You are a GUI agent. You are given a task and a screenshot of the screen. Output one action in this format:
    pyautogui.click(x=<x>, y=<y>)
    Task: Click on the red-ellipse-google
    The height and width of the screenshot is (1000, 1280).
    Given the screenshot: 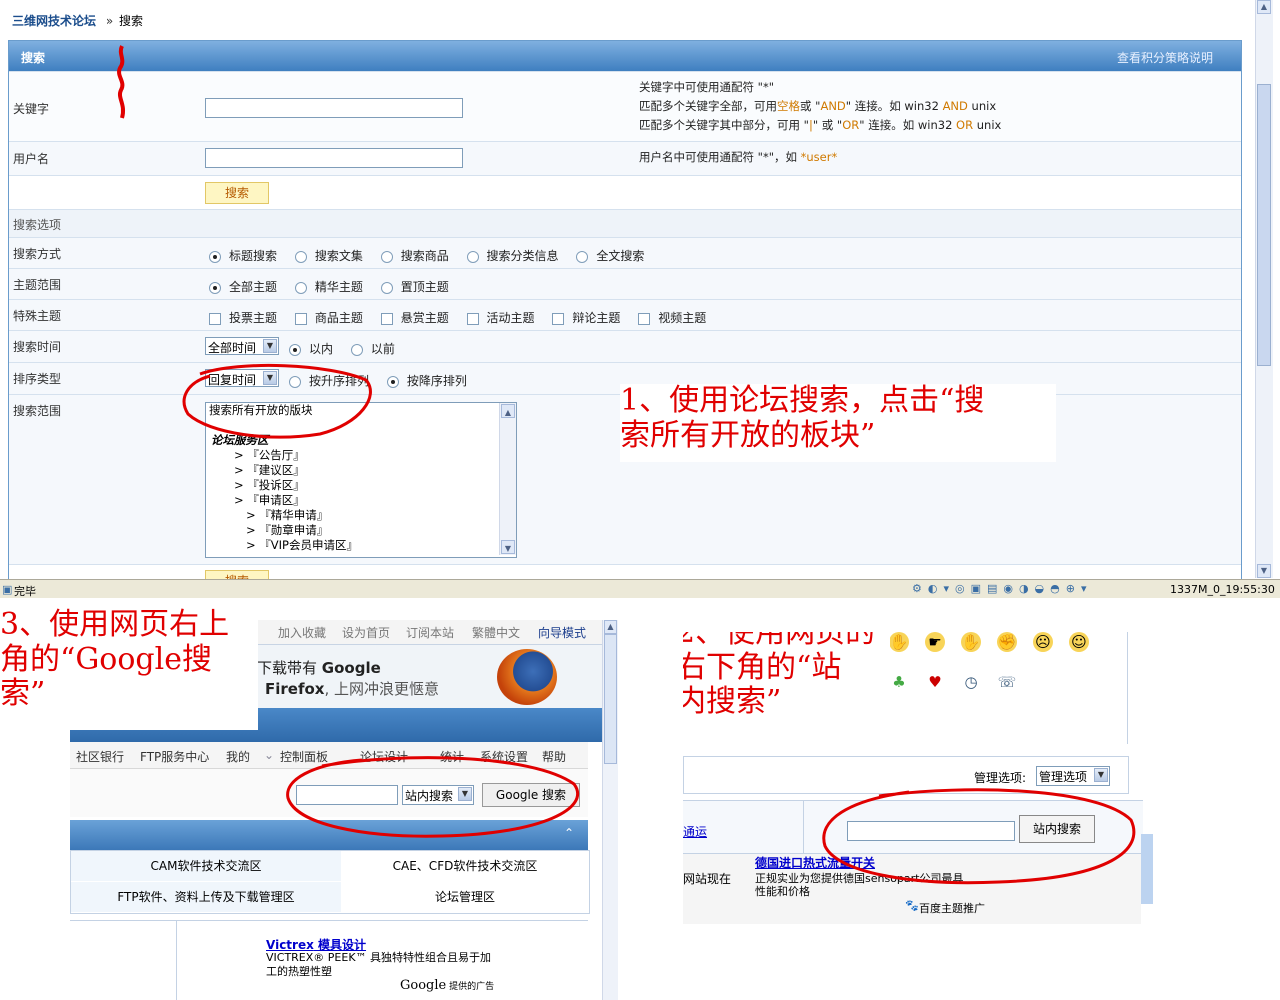 What is the action you would take?
    pyautogui.click(x=433, y=797)
    